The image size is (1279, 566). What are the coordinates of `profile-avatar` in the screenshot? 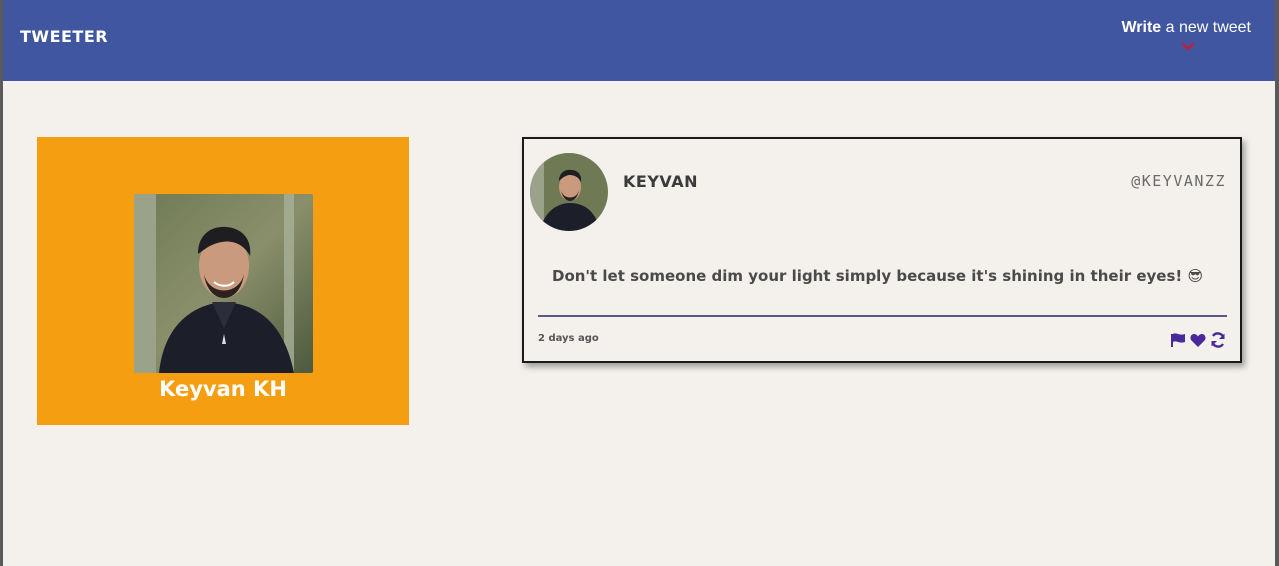 It's located at (223, 283).